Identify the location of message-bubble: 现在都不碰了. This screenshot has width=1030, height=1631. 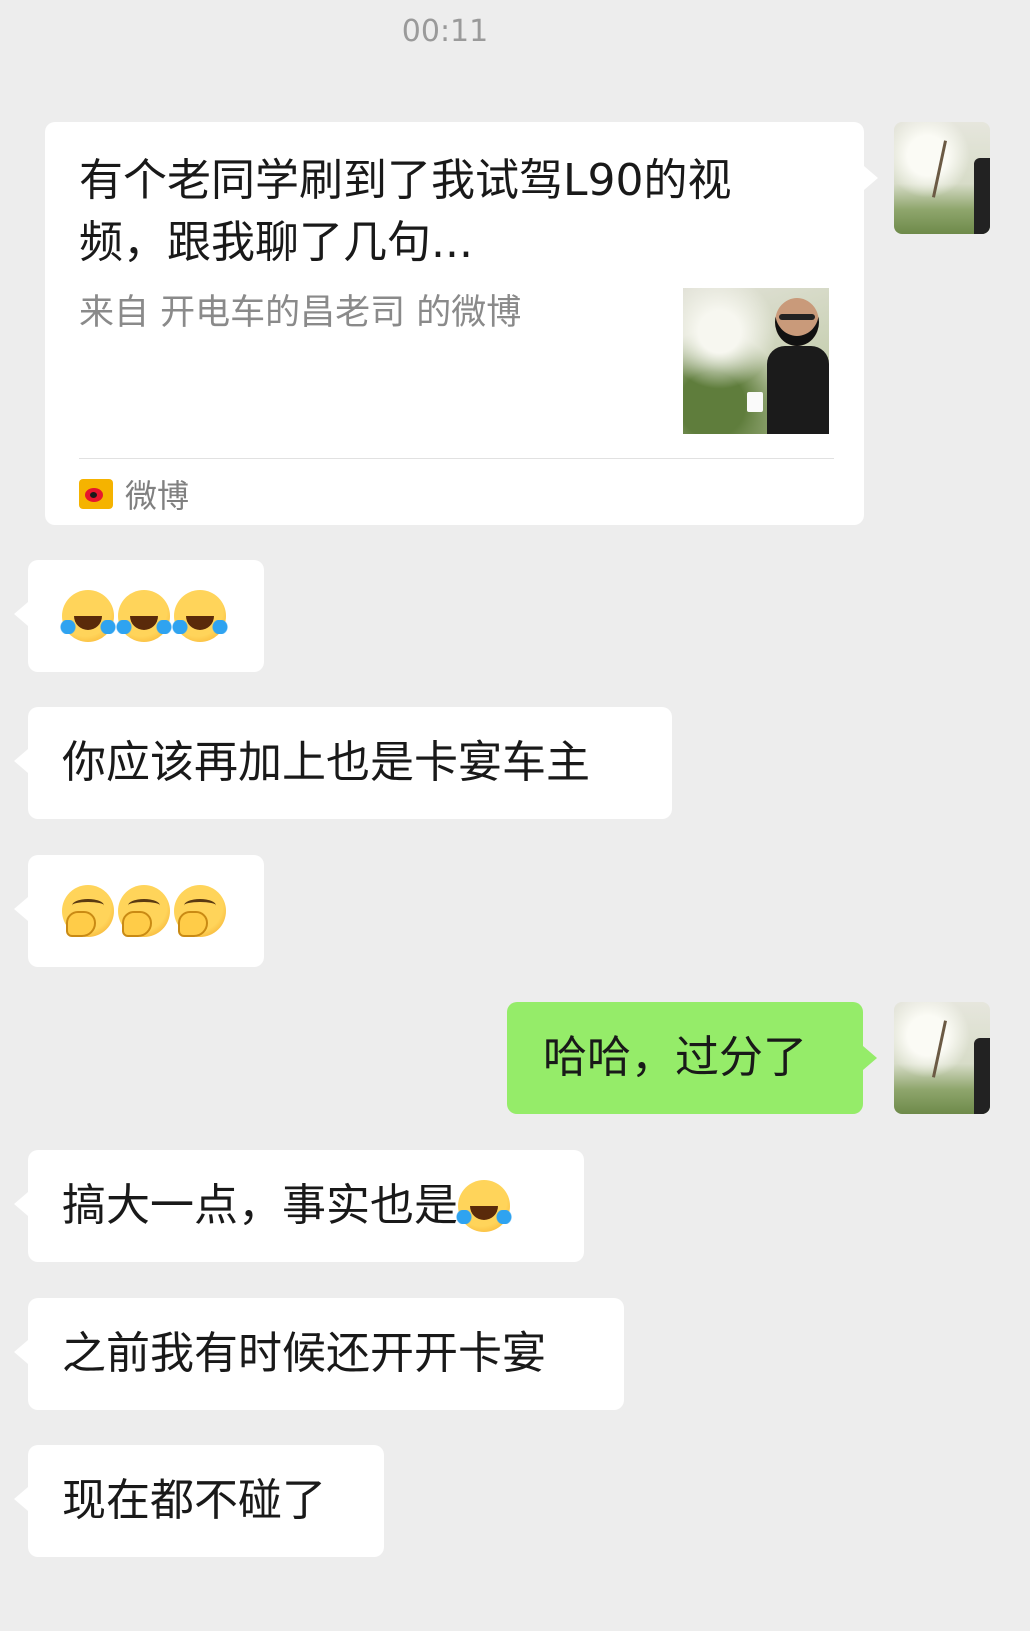
(199, 1501).